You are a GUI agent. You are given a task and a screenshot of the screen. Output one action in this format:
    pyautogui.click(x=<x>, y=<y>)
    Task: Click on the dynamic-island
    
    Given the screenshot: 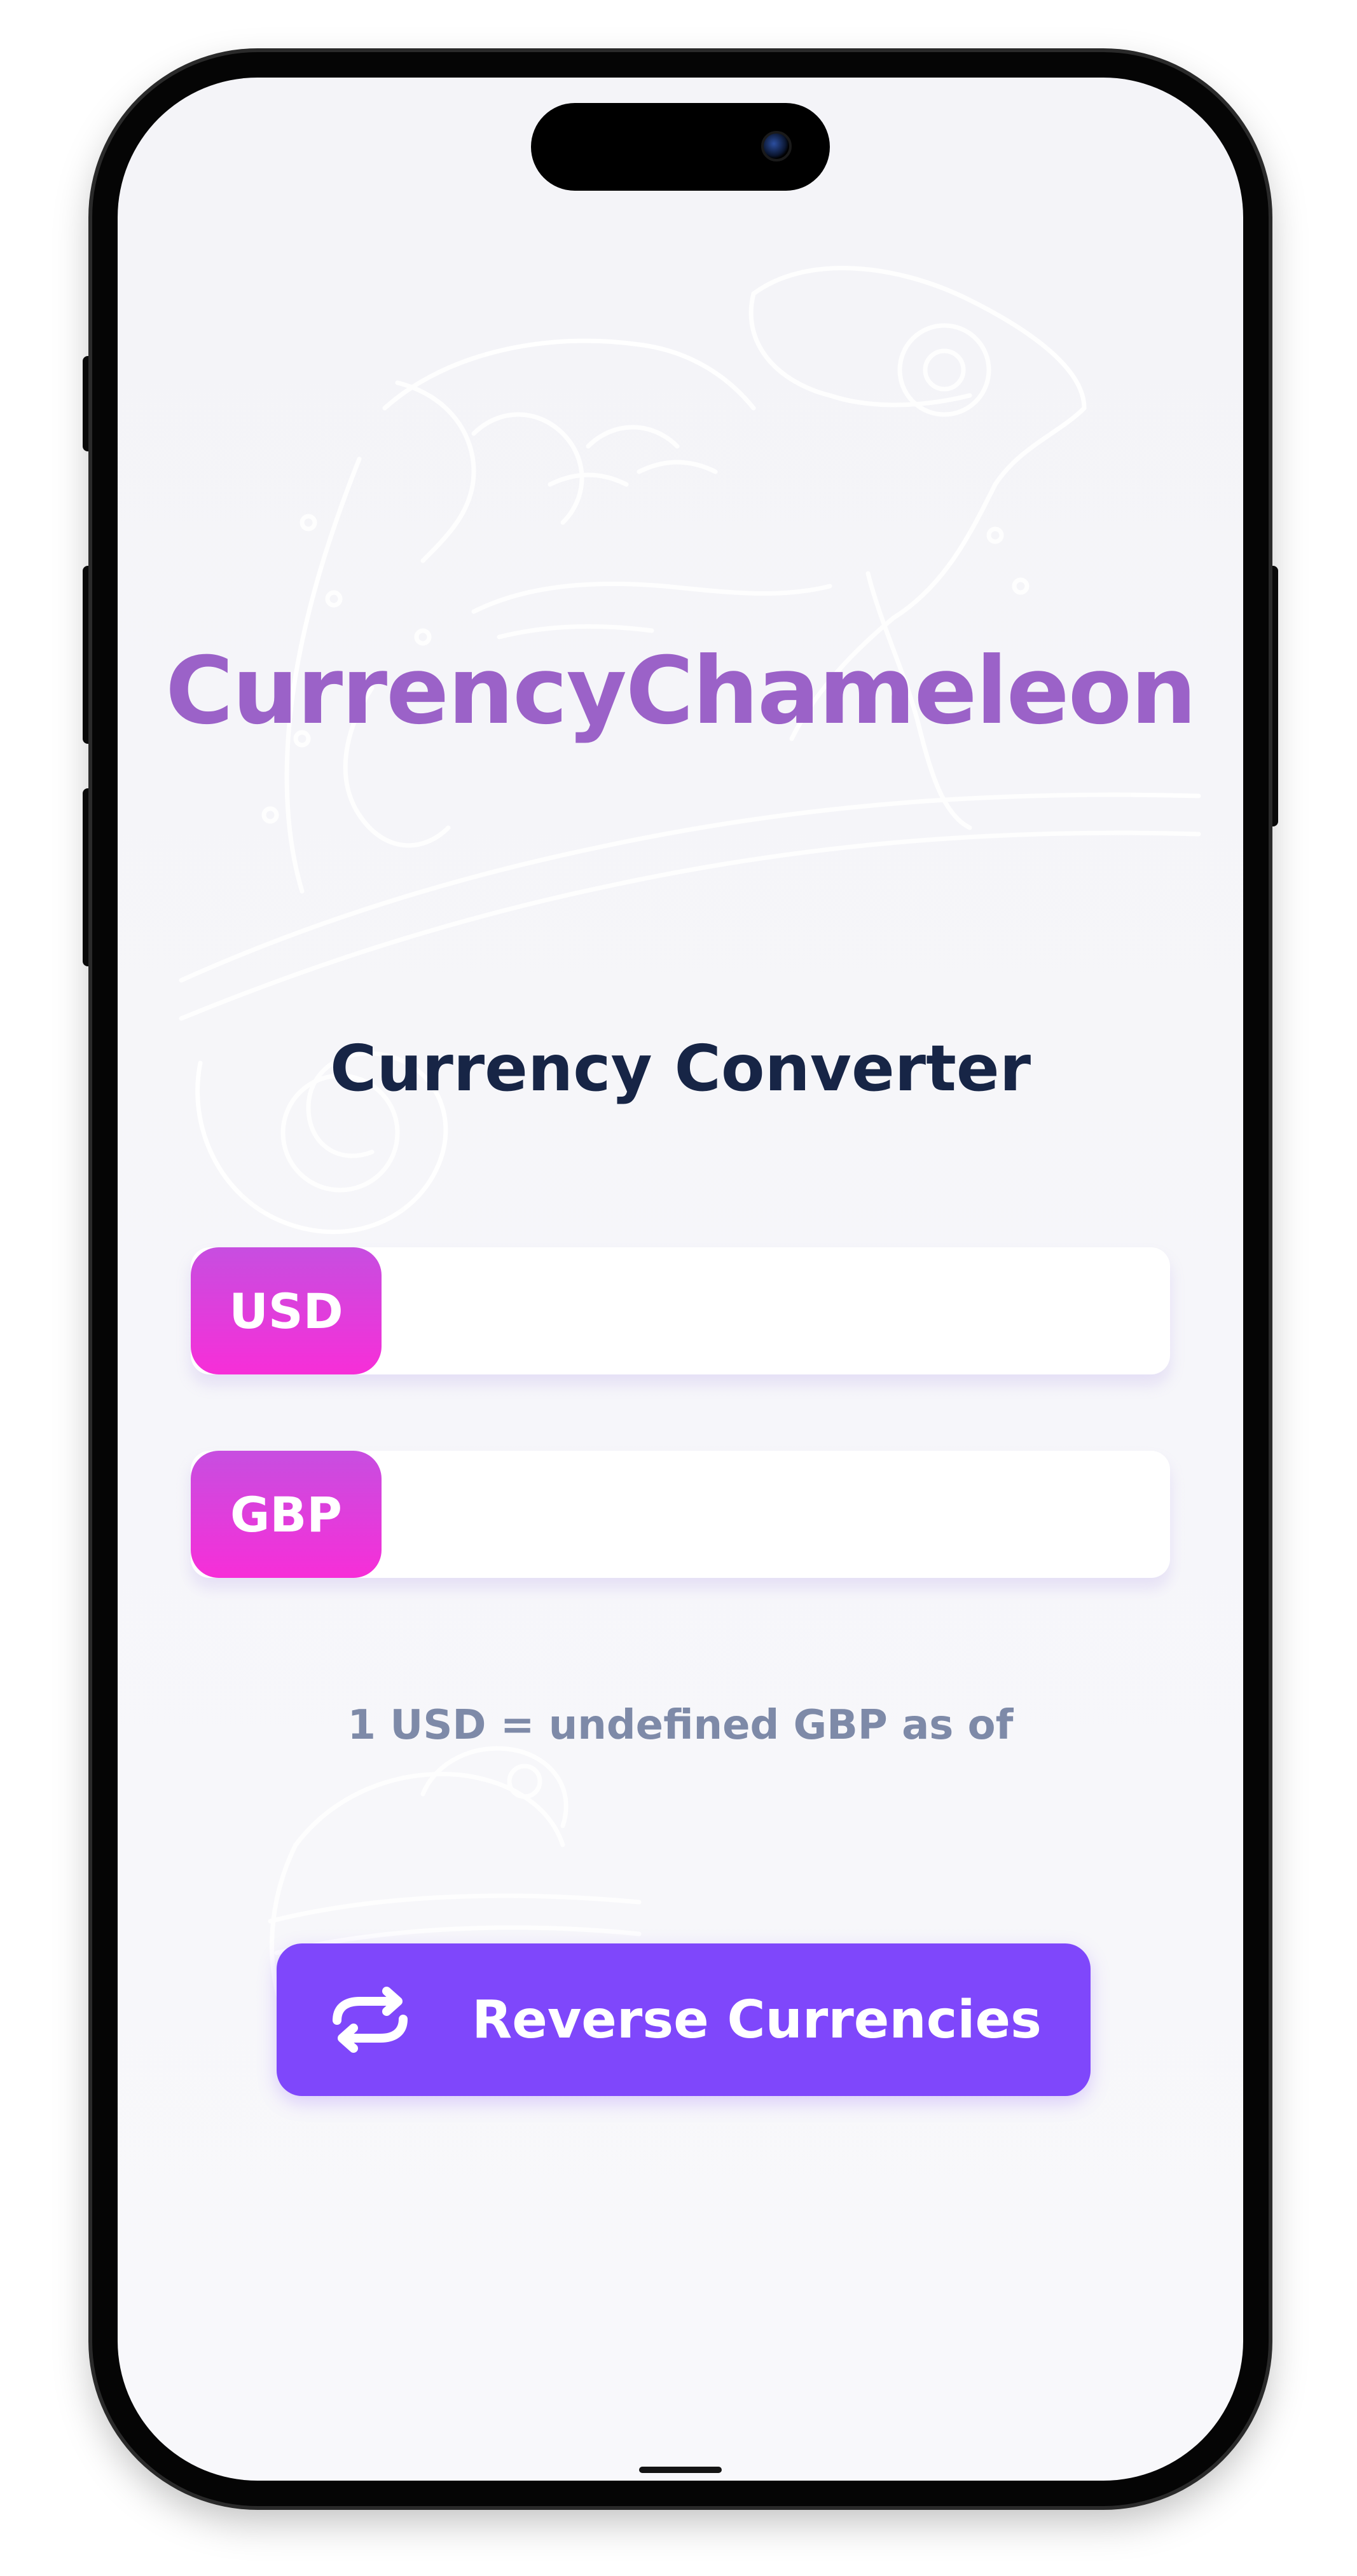 What is the action you would take?
    pyautogui.click(x=680, y=147)
    